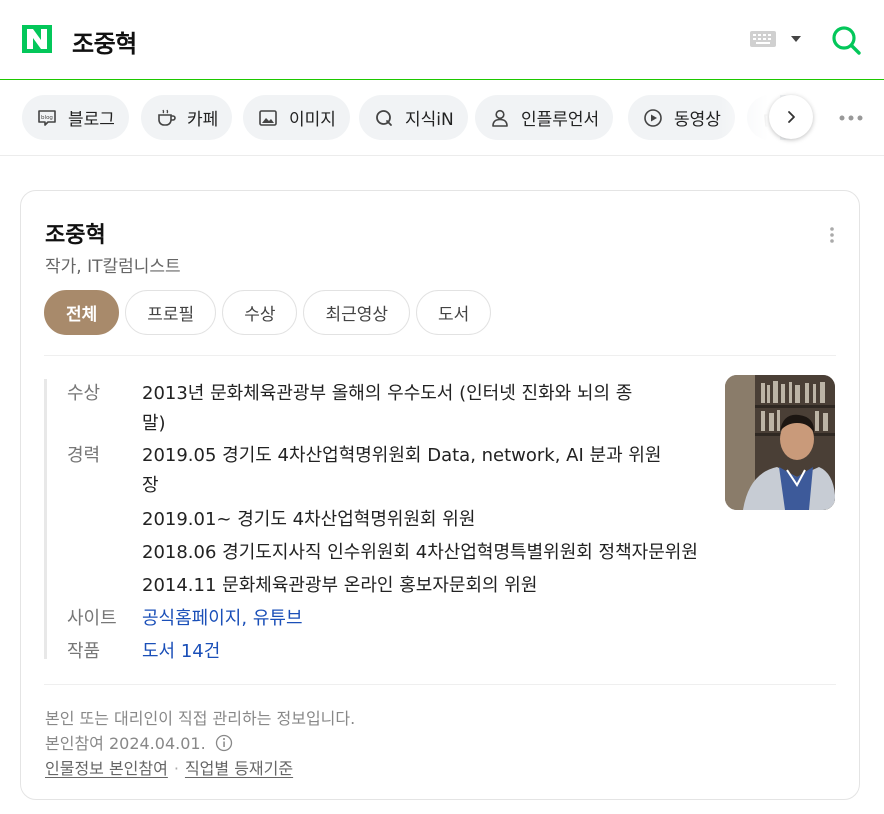  I want to click on person-name: 조중혁, so click(75, 233).